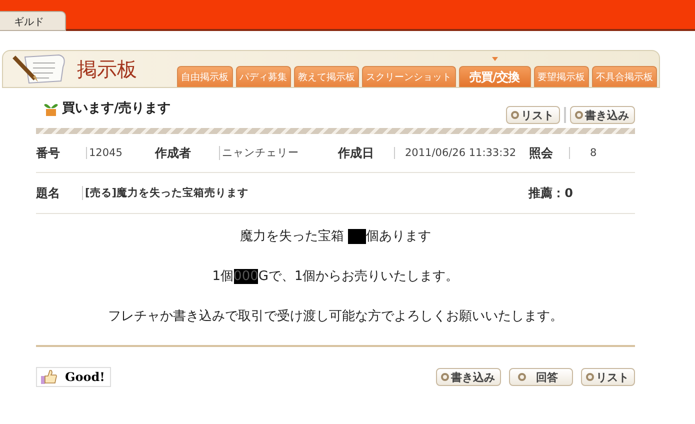 This screenshot has width=695, height=424. What do you see at coordinates (541, 377) in the screenshot?
I see `reply-button: 回答` at bounding box center [541, 377].